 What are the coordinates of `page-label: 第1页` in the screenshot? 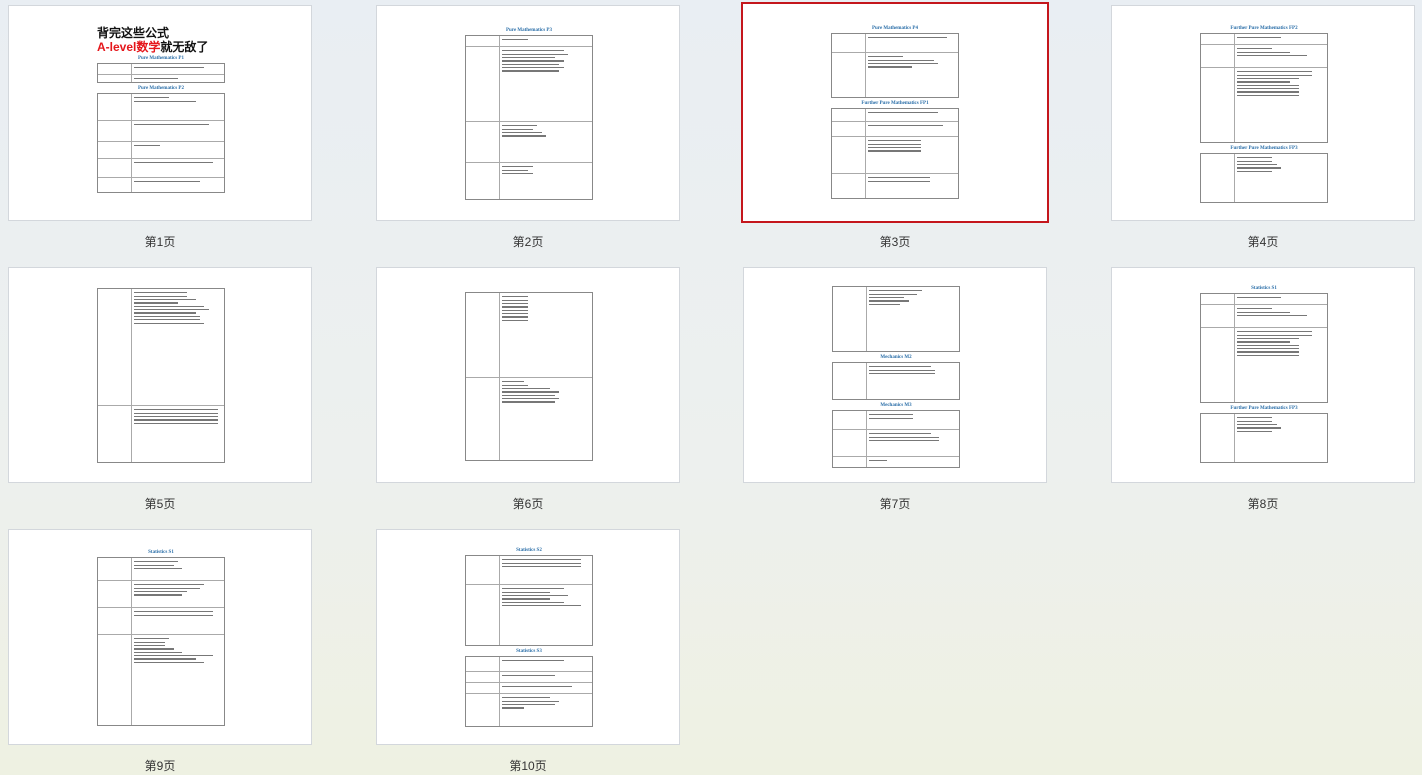 It's located at (160, 242).